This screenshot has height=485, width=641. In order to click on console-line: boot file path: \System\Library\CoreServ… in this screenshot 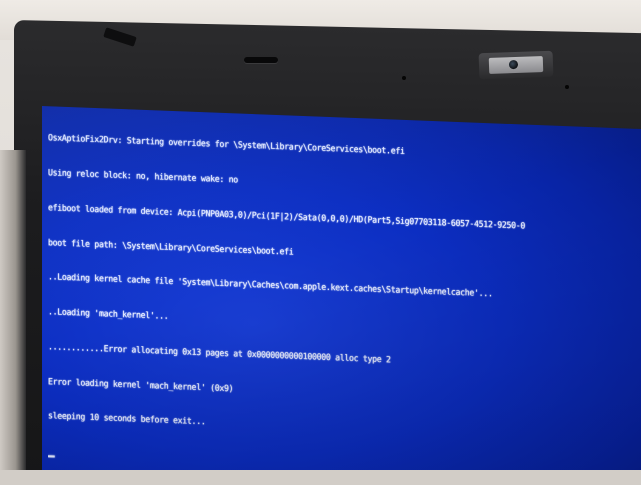, I will do `click(171, 247)`.